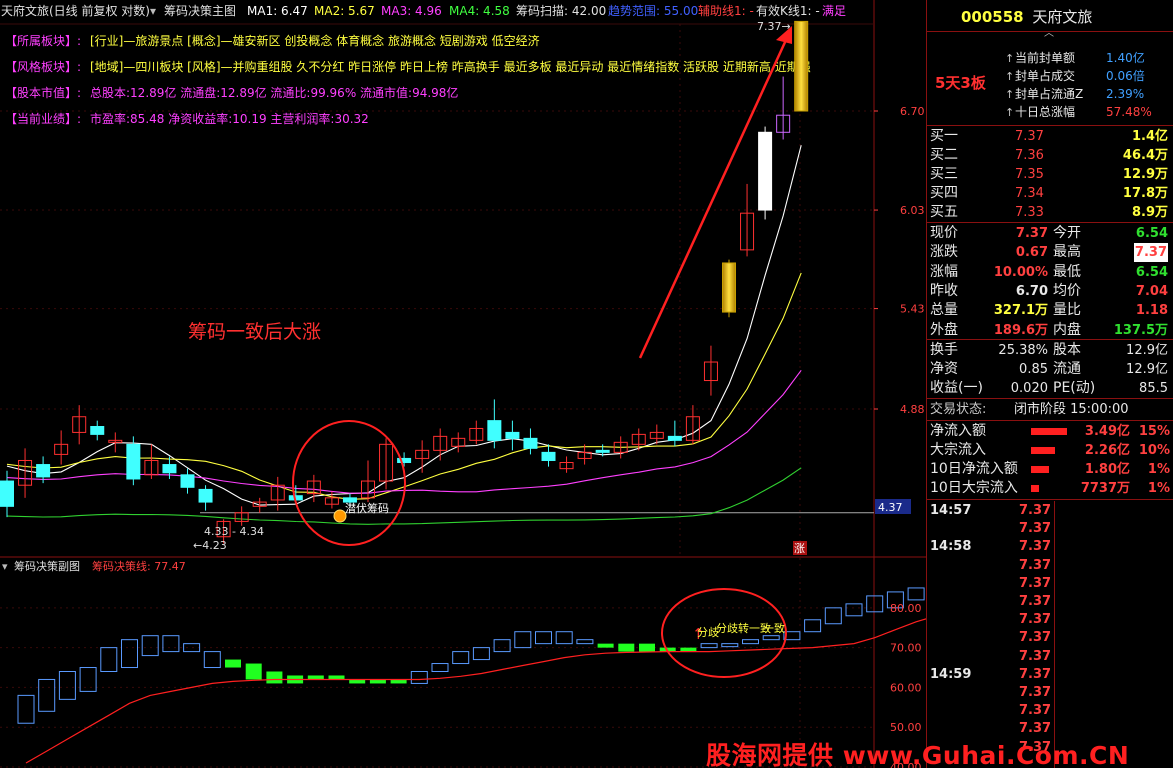  Describe the element at coordinates (1062, 17) in the screenshot. I see `stock-name: 天府文旅` at that location.